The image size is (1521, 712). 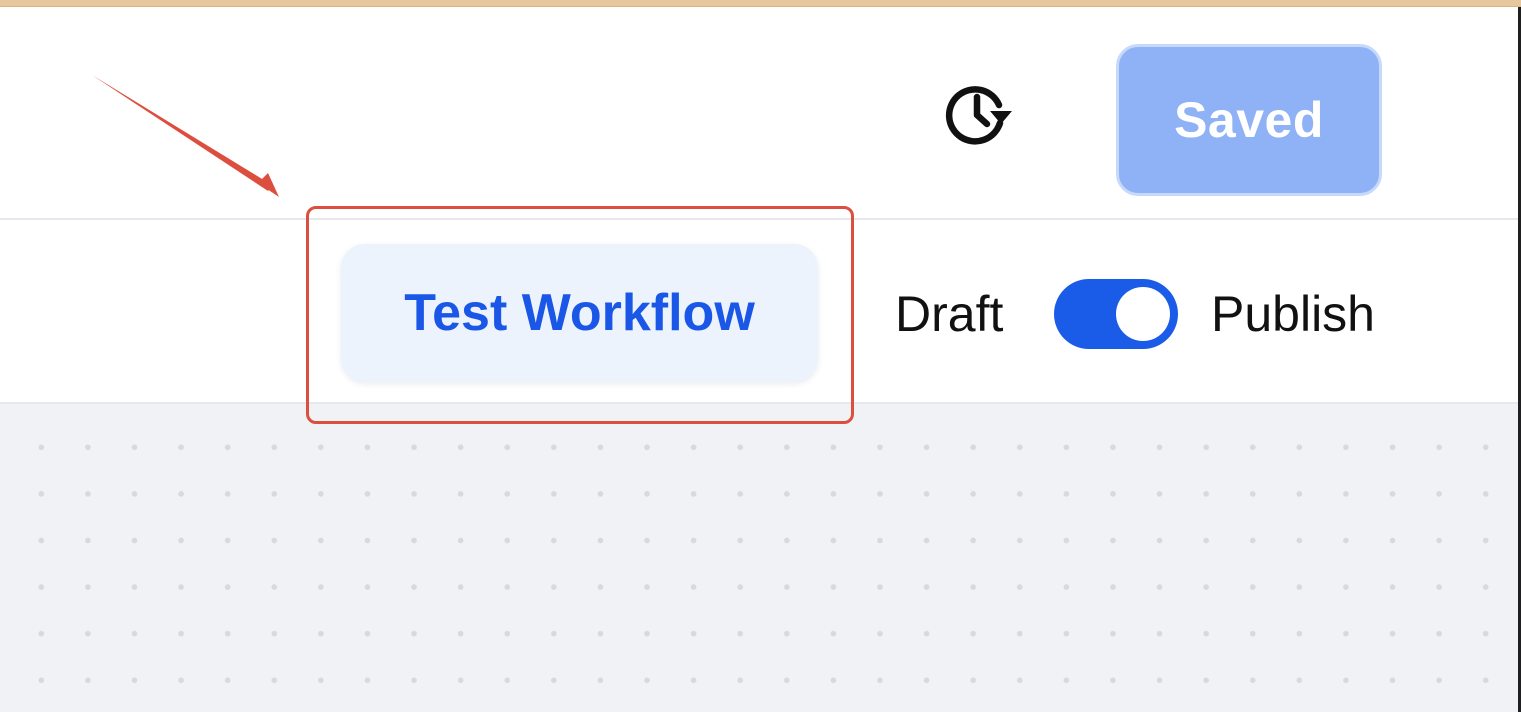 I want to click on test-workflow-button: Test Workflow, so click(x=579, y=313).